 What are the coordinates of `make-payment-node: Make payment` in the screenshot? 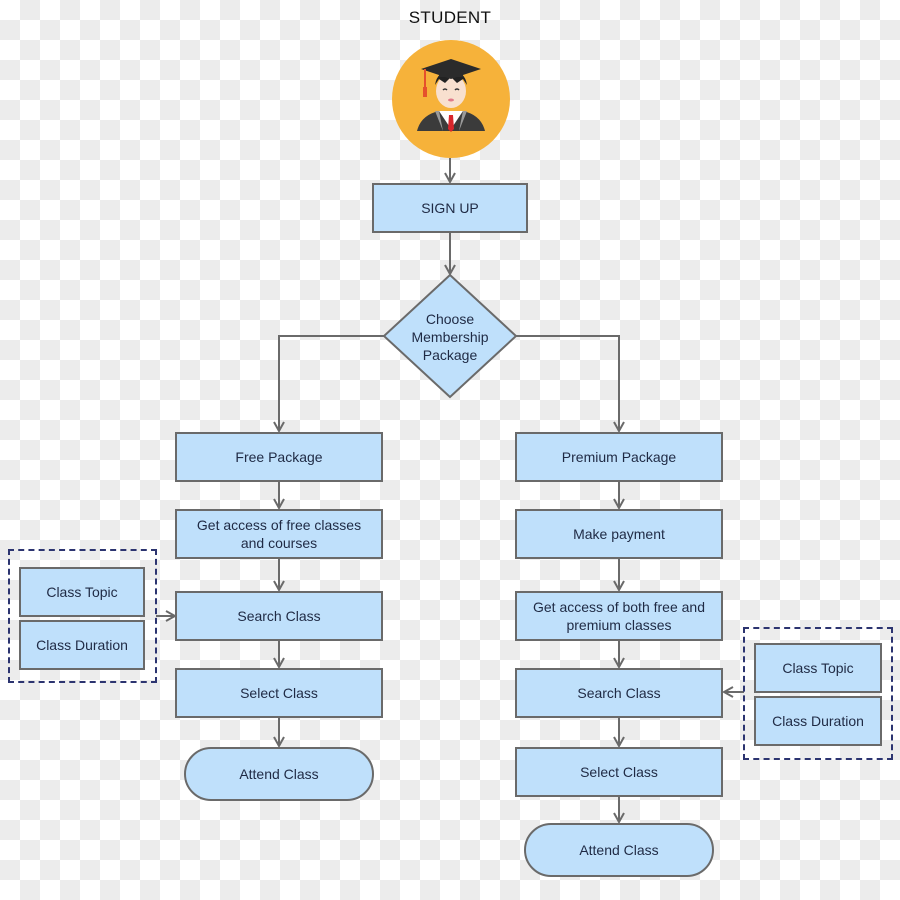 It's located at (619, 534).